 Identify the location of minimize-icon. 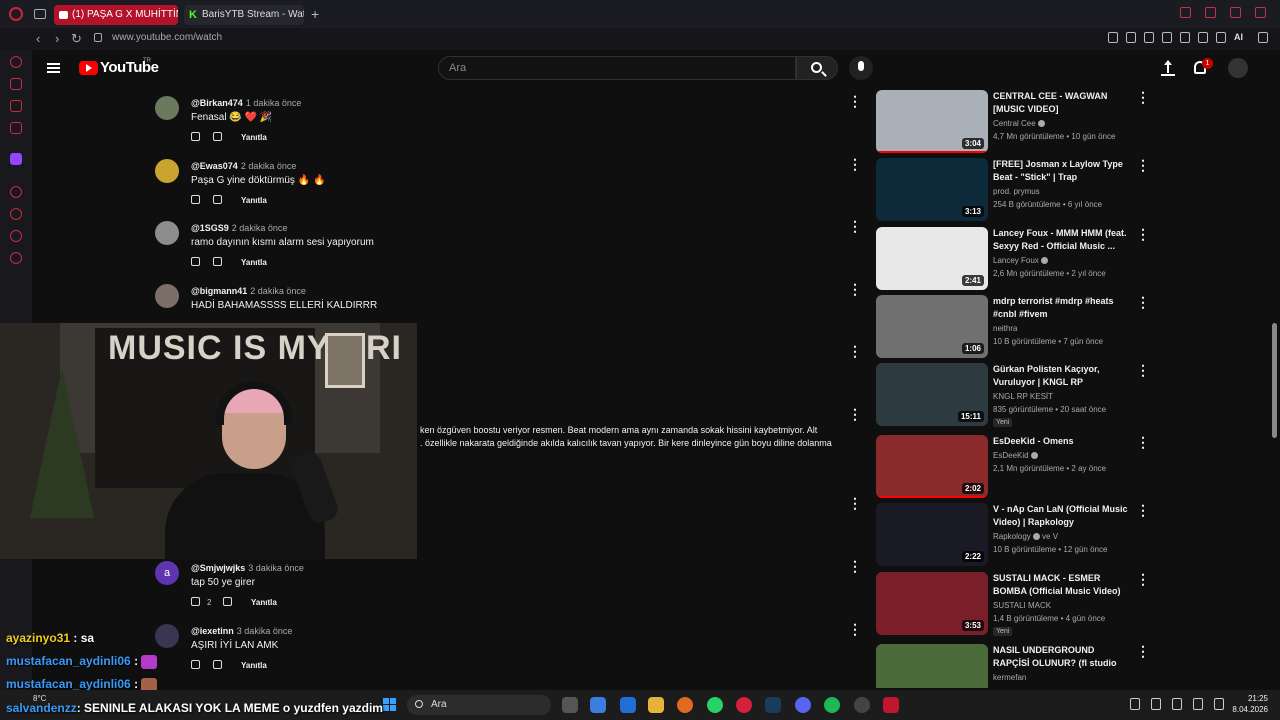
(1210, 12).